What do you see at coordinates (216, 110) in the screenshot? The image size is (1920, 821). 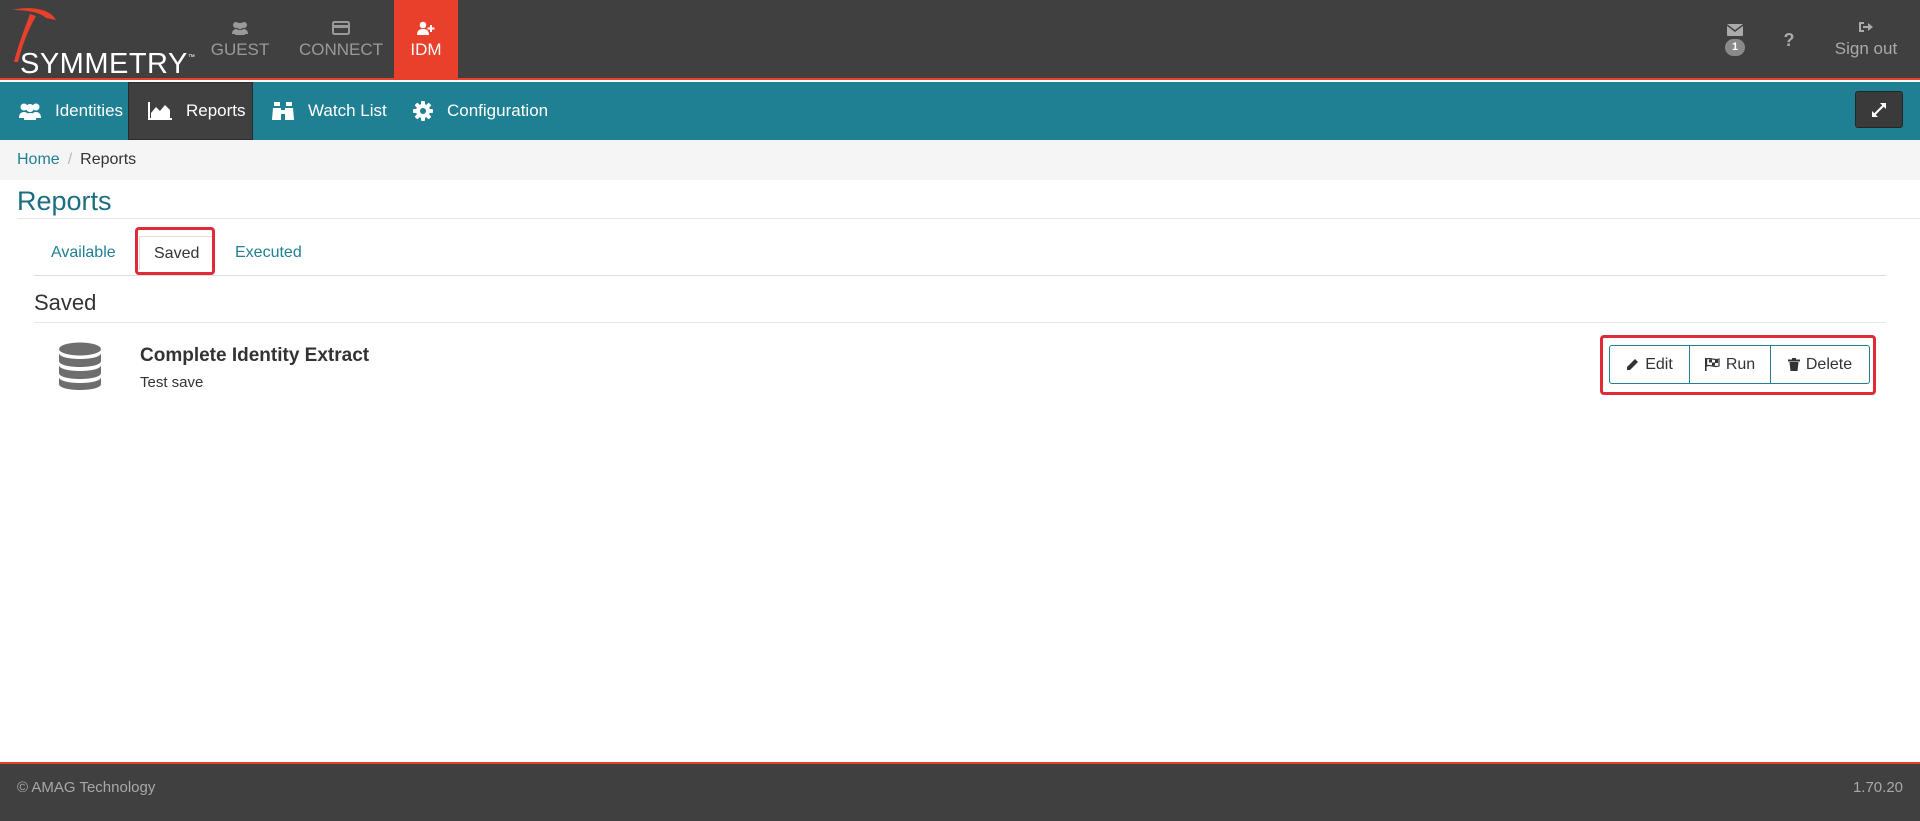 I see `module-reports-label: Reports` at bounding box center [216, 110].